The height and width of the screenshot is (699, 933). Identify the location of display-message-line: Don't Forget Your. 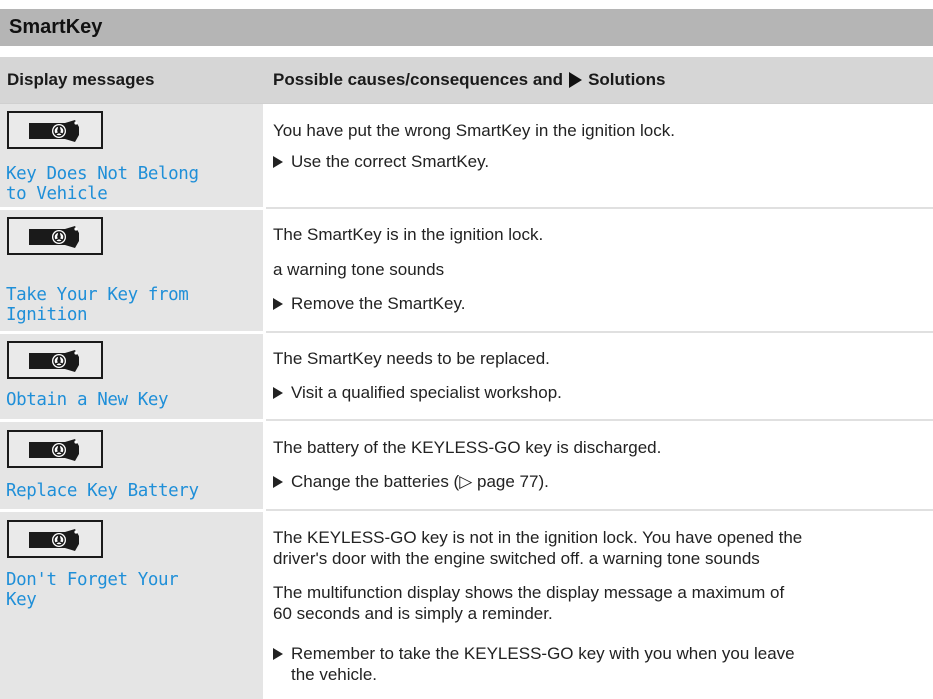
(92, 580).